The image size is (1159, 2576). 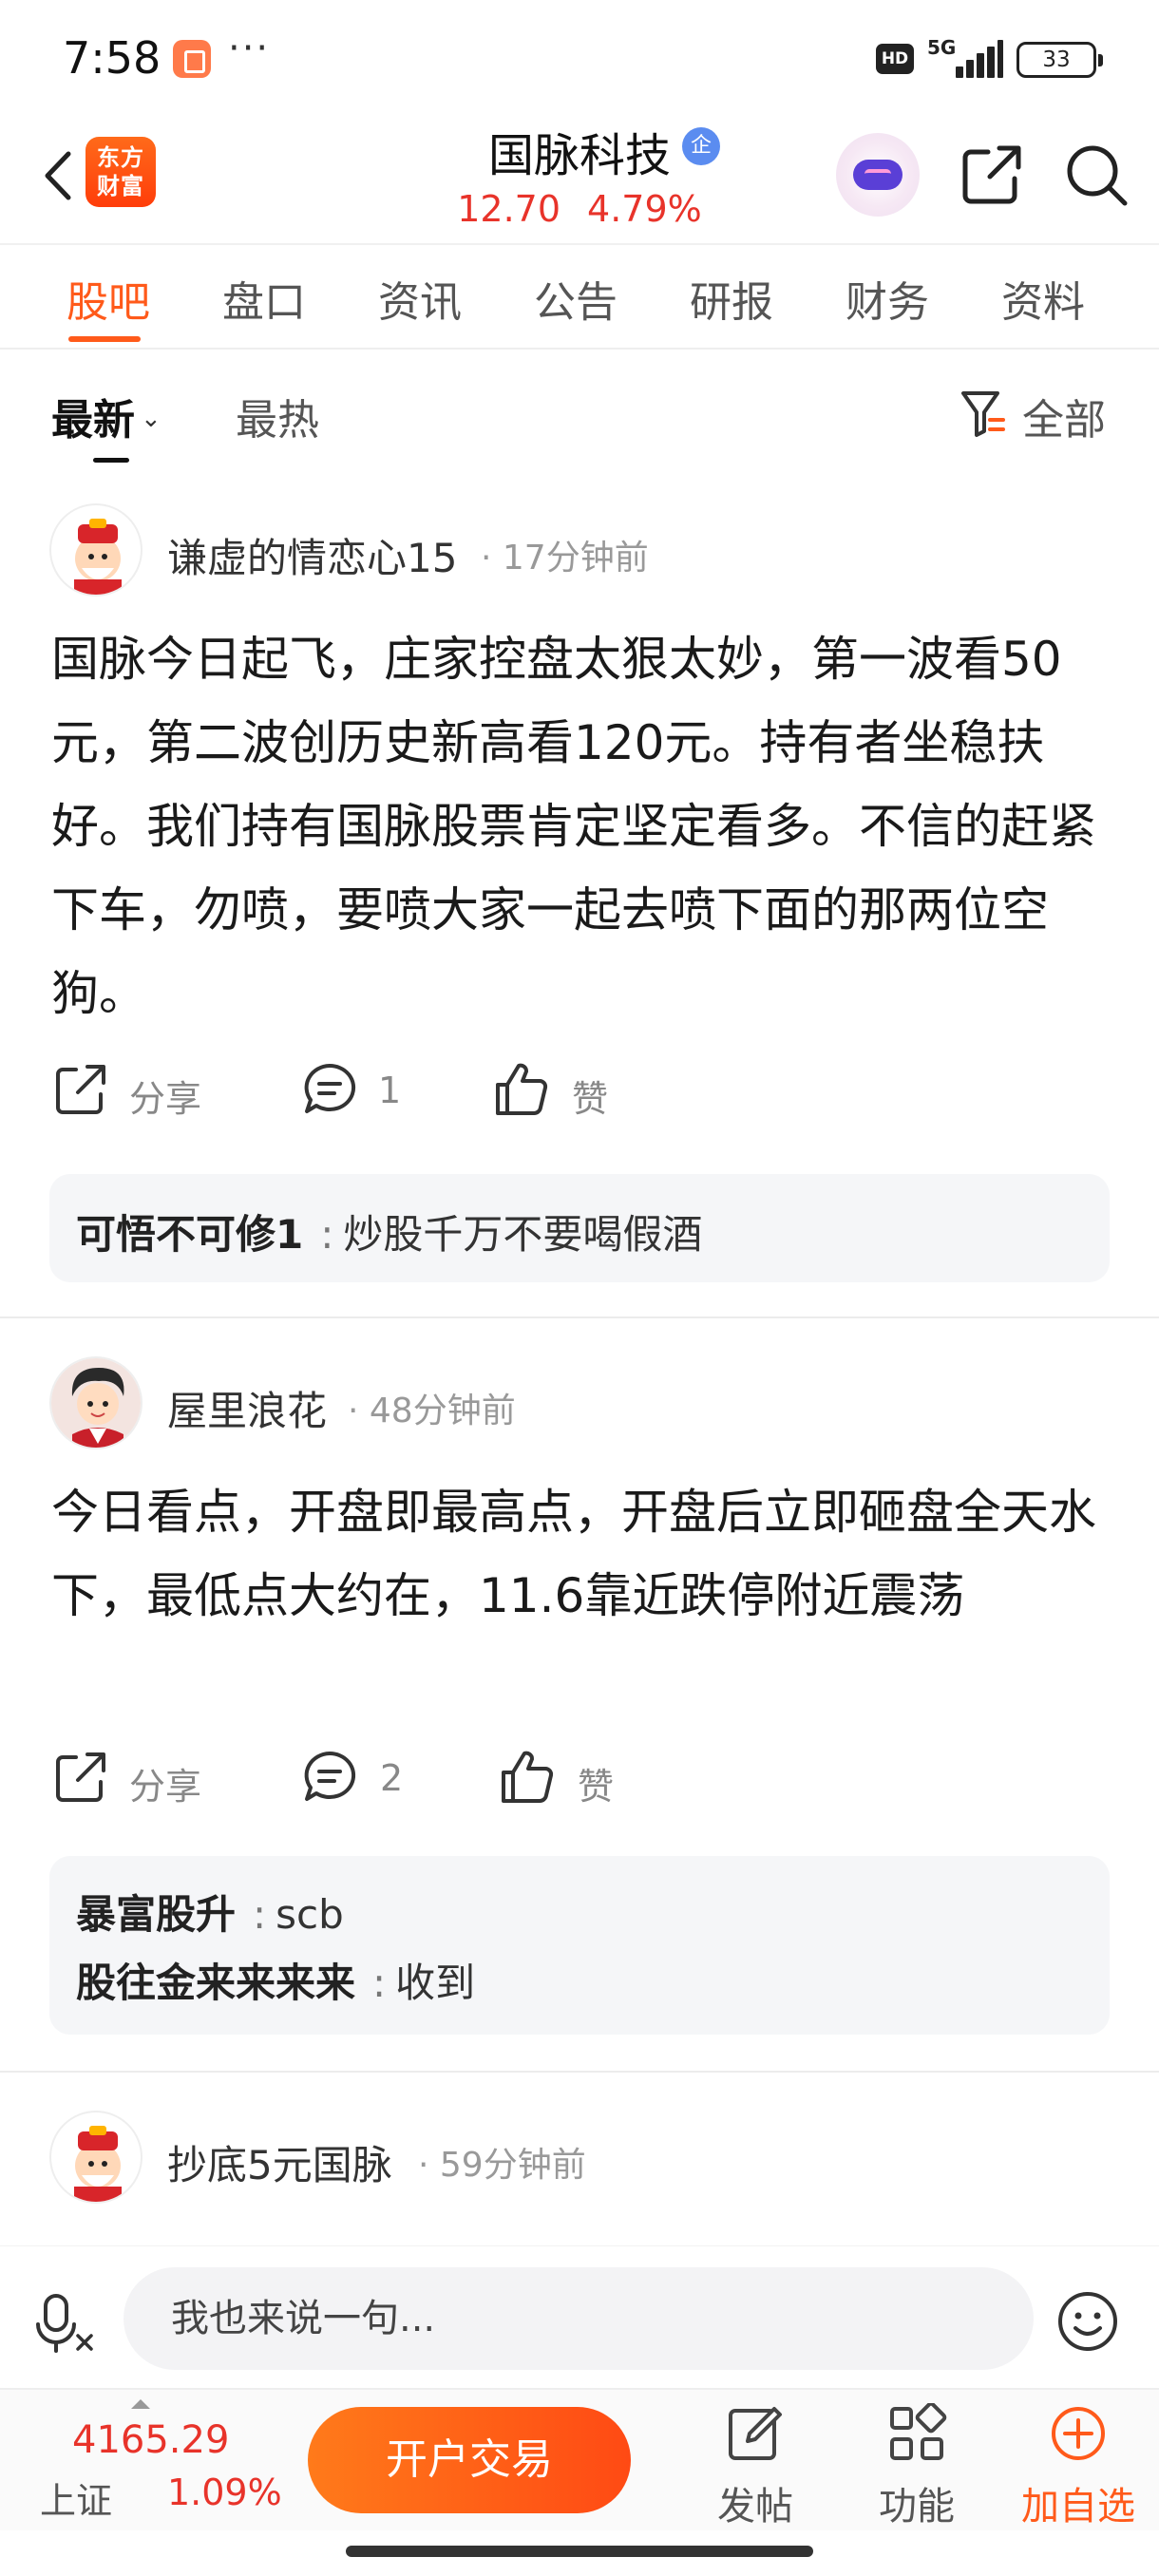 I want to click on ai-assistant-icon, so click(x=878, y=175).